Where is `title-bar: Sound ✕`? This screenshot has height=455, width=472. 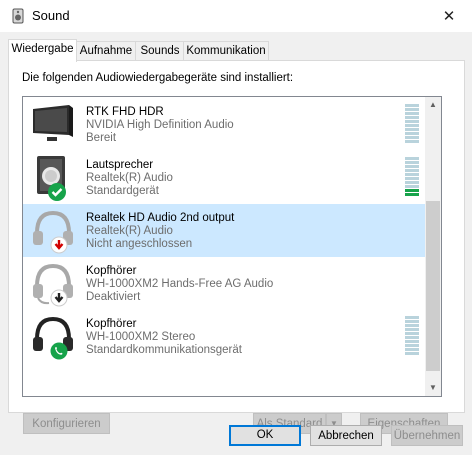 title-bar: Sound ✕ is located at coordinates (236, 16).